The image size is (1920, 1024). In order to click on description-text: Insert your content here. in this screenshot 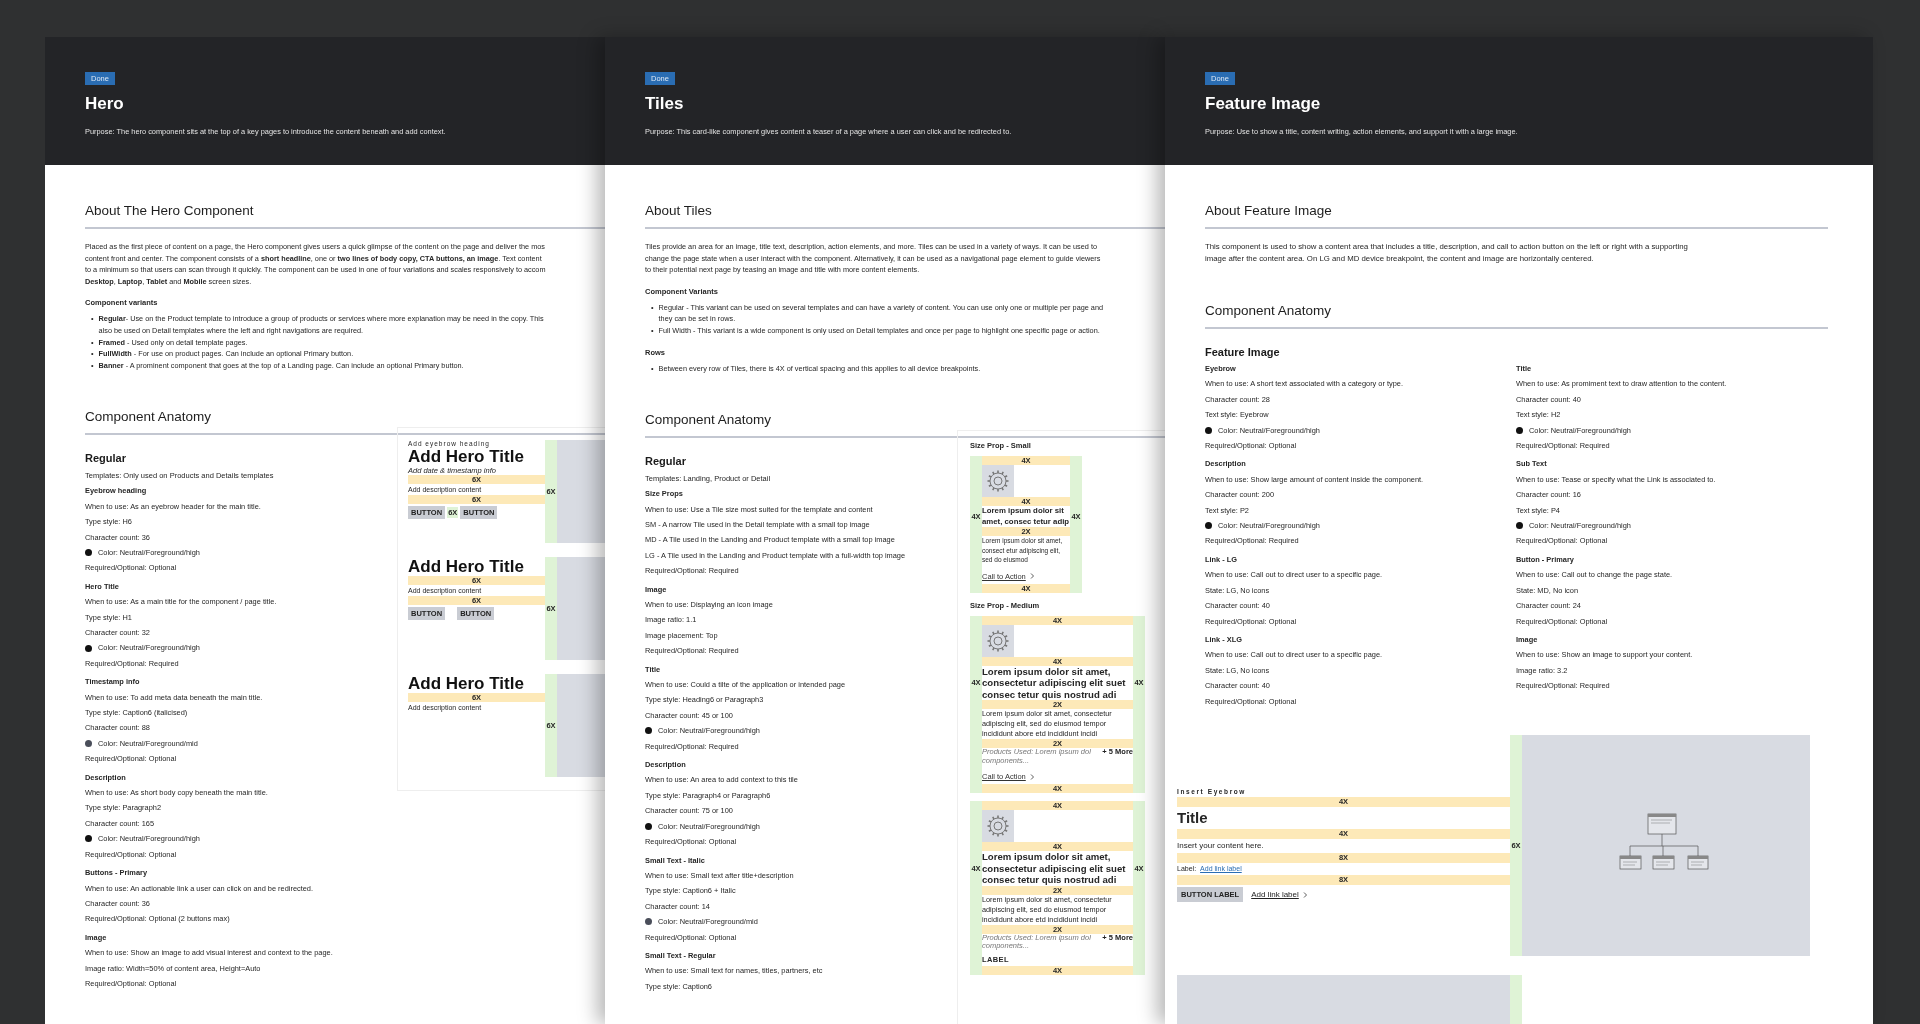, I will do `click(1221, 846)`.